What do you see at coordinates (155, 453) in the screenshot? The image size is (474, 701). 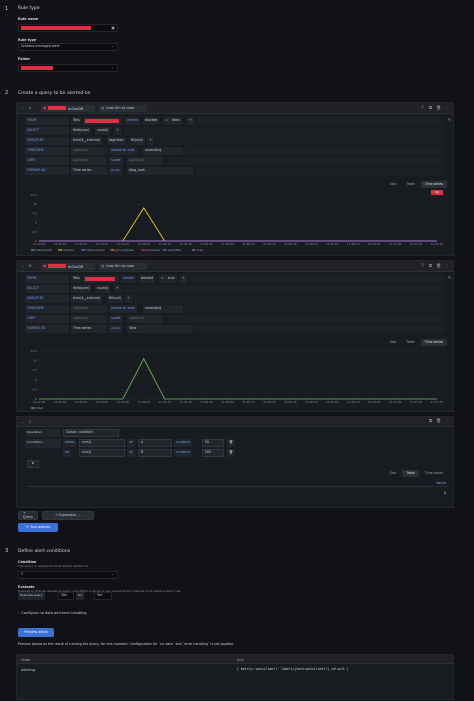 I see `condition-query: B` at bounding box center [155, 453].